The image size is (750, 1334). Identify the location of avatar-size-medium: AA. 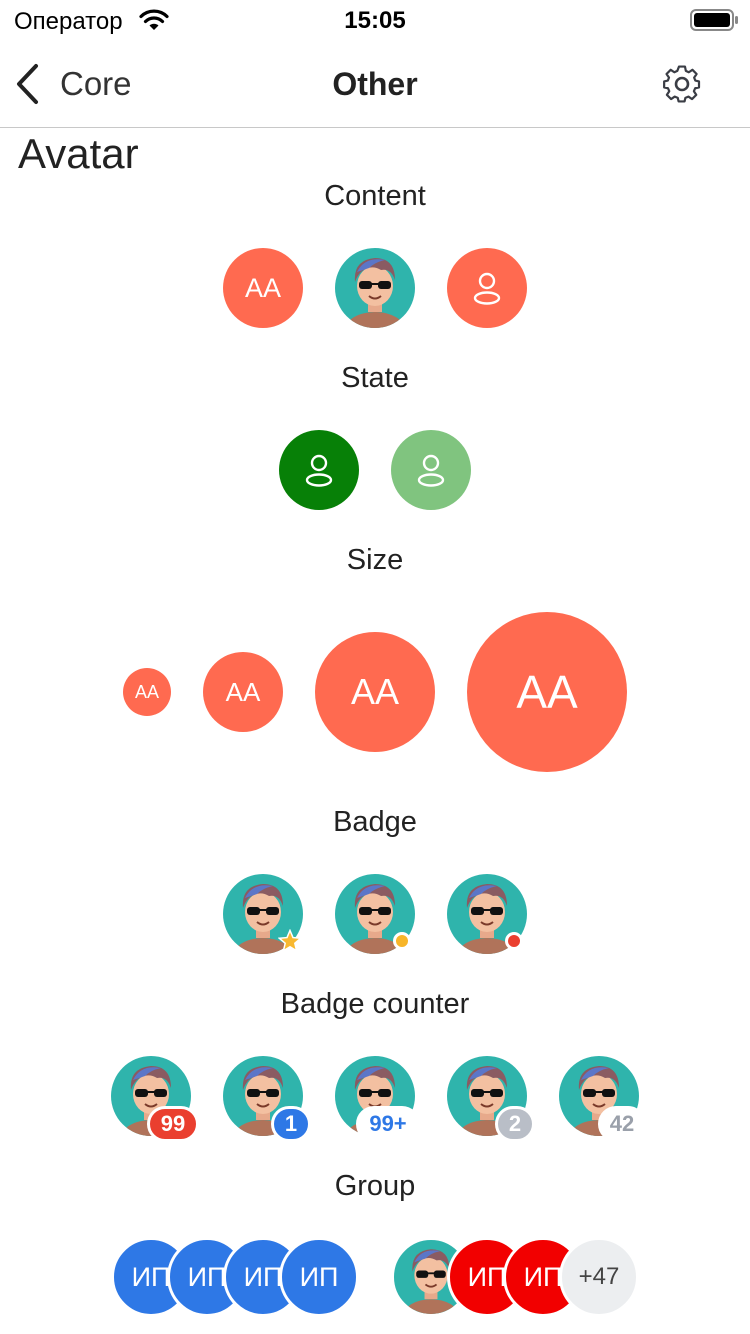
(243, 692).